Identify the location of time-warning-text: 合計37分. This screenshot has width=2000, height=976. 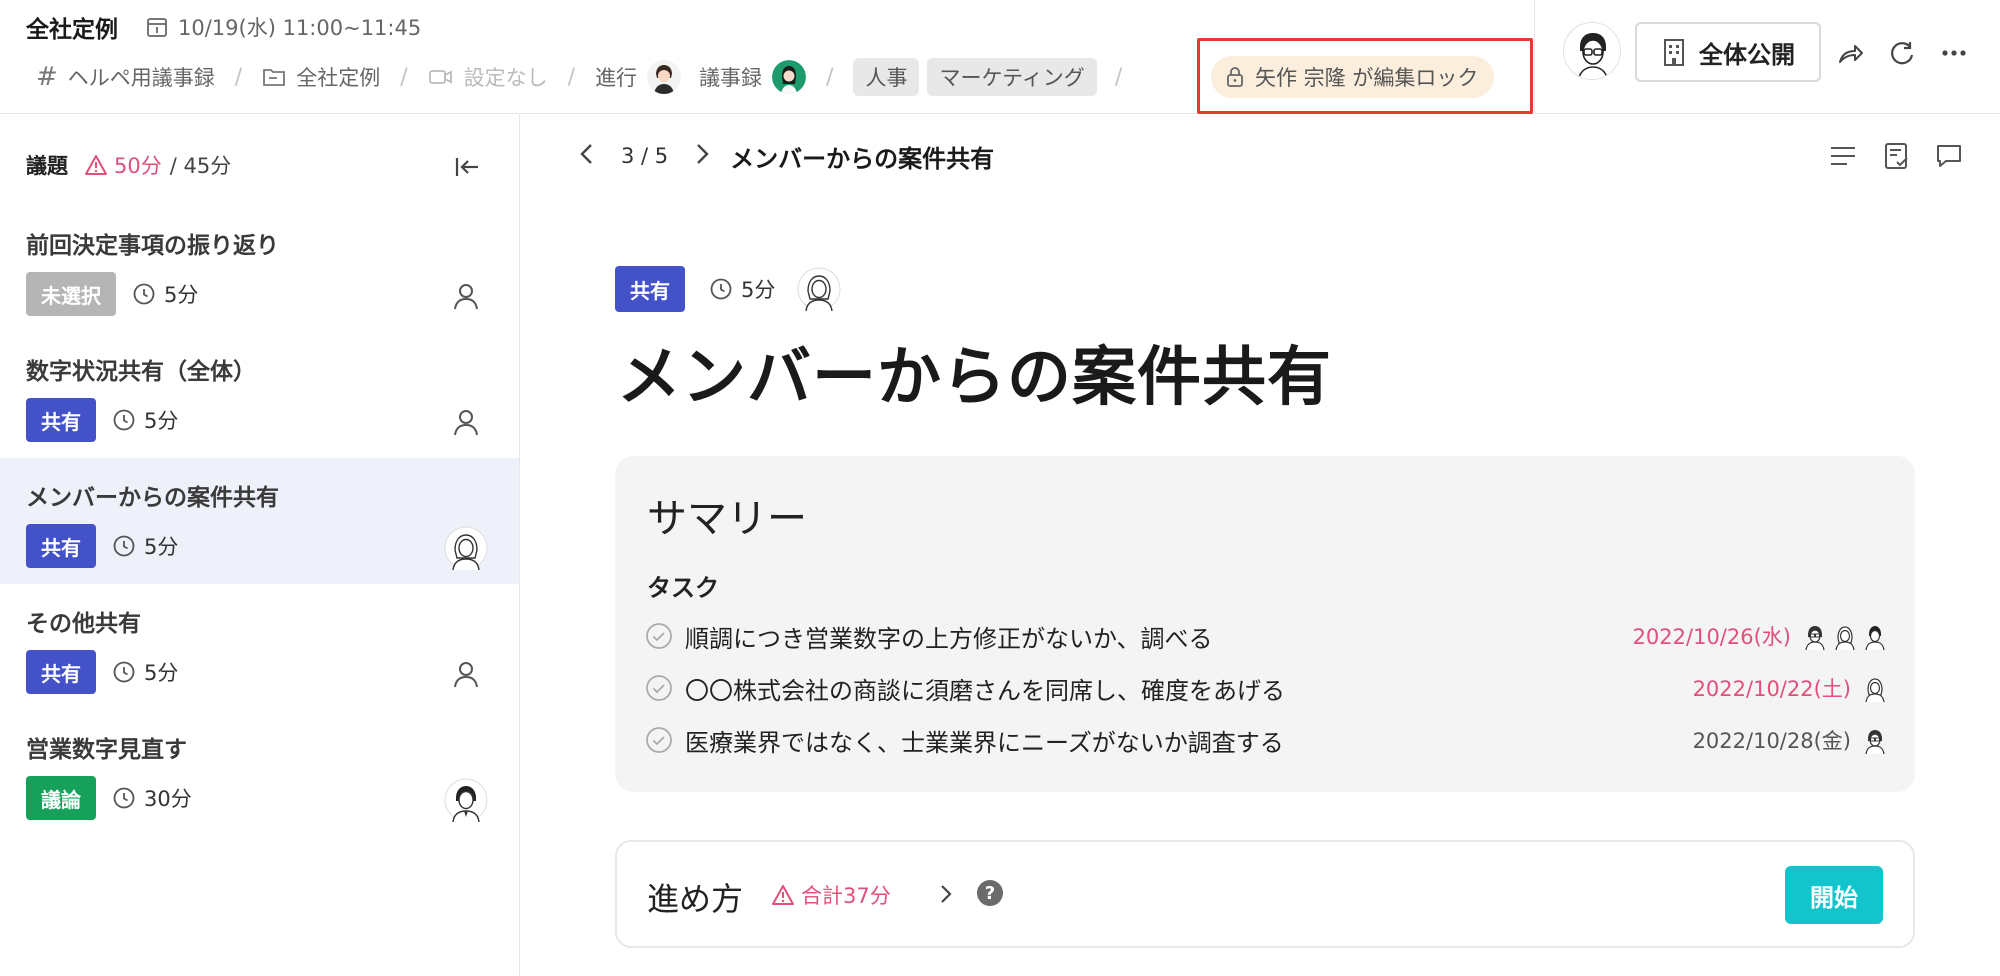
(846, 896).